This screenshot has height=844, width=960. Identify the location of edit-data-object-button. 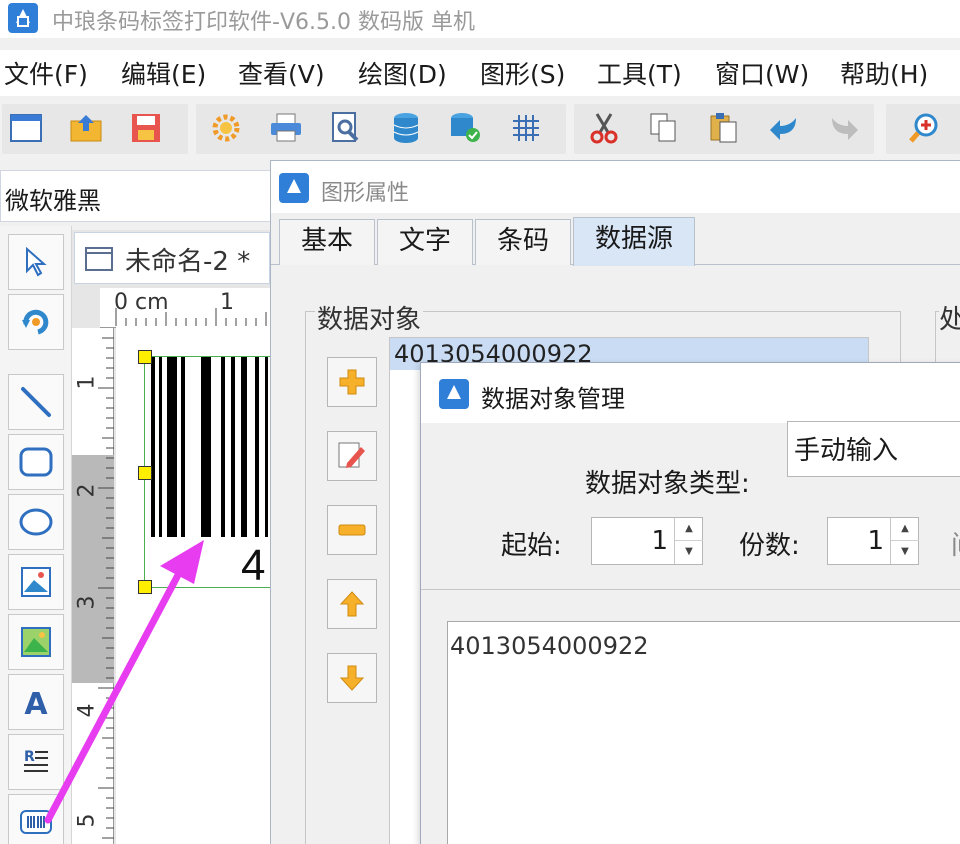
(352, 456).